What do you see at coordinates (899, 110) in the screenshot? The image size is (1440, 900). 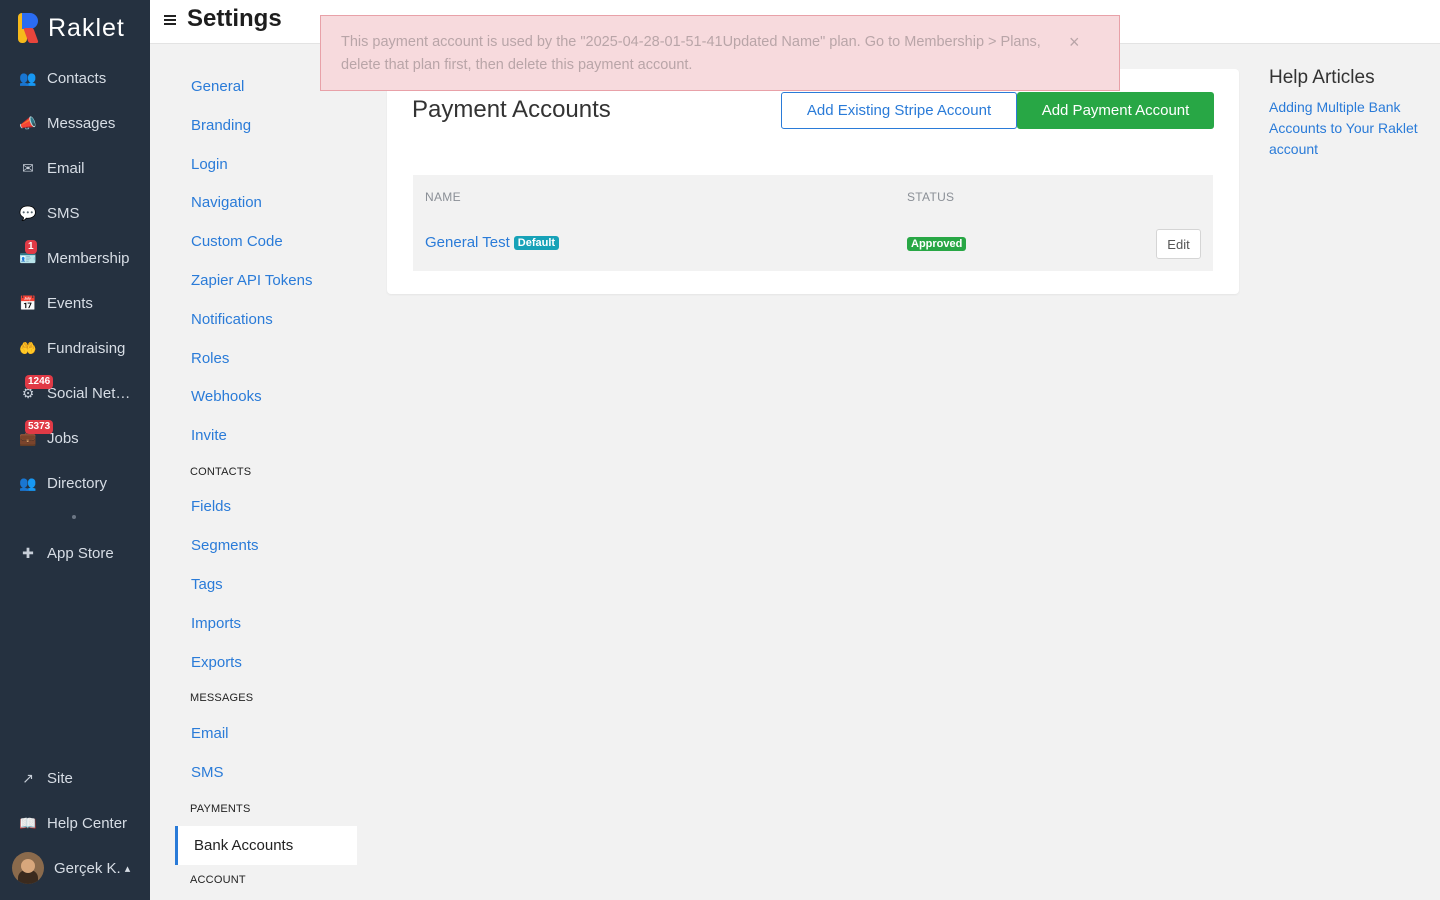 I see `add-existing-stripe-account-button: Add Existing Stripe Account` at bounding box center [899, 110].